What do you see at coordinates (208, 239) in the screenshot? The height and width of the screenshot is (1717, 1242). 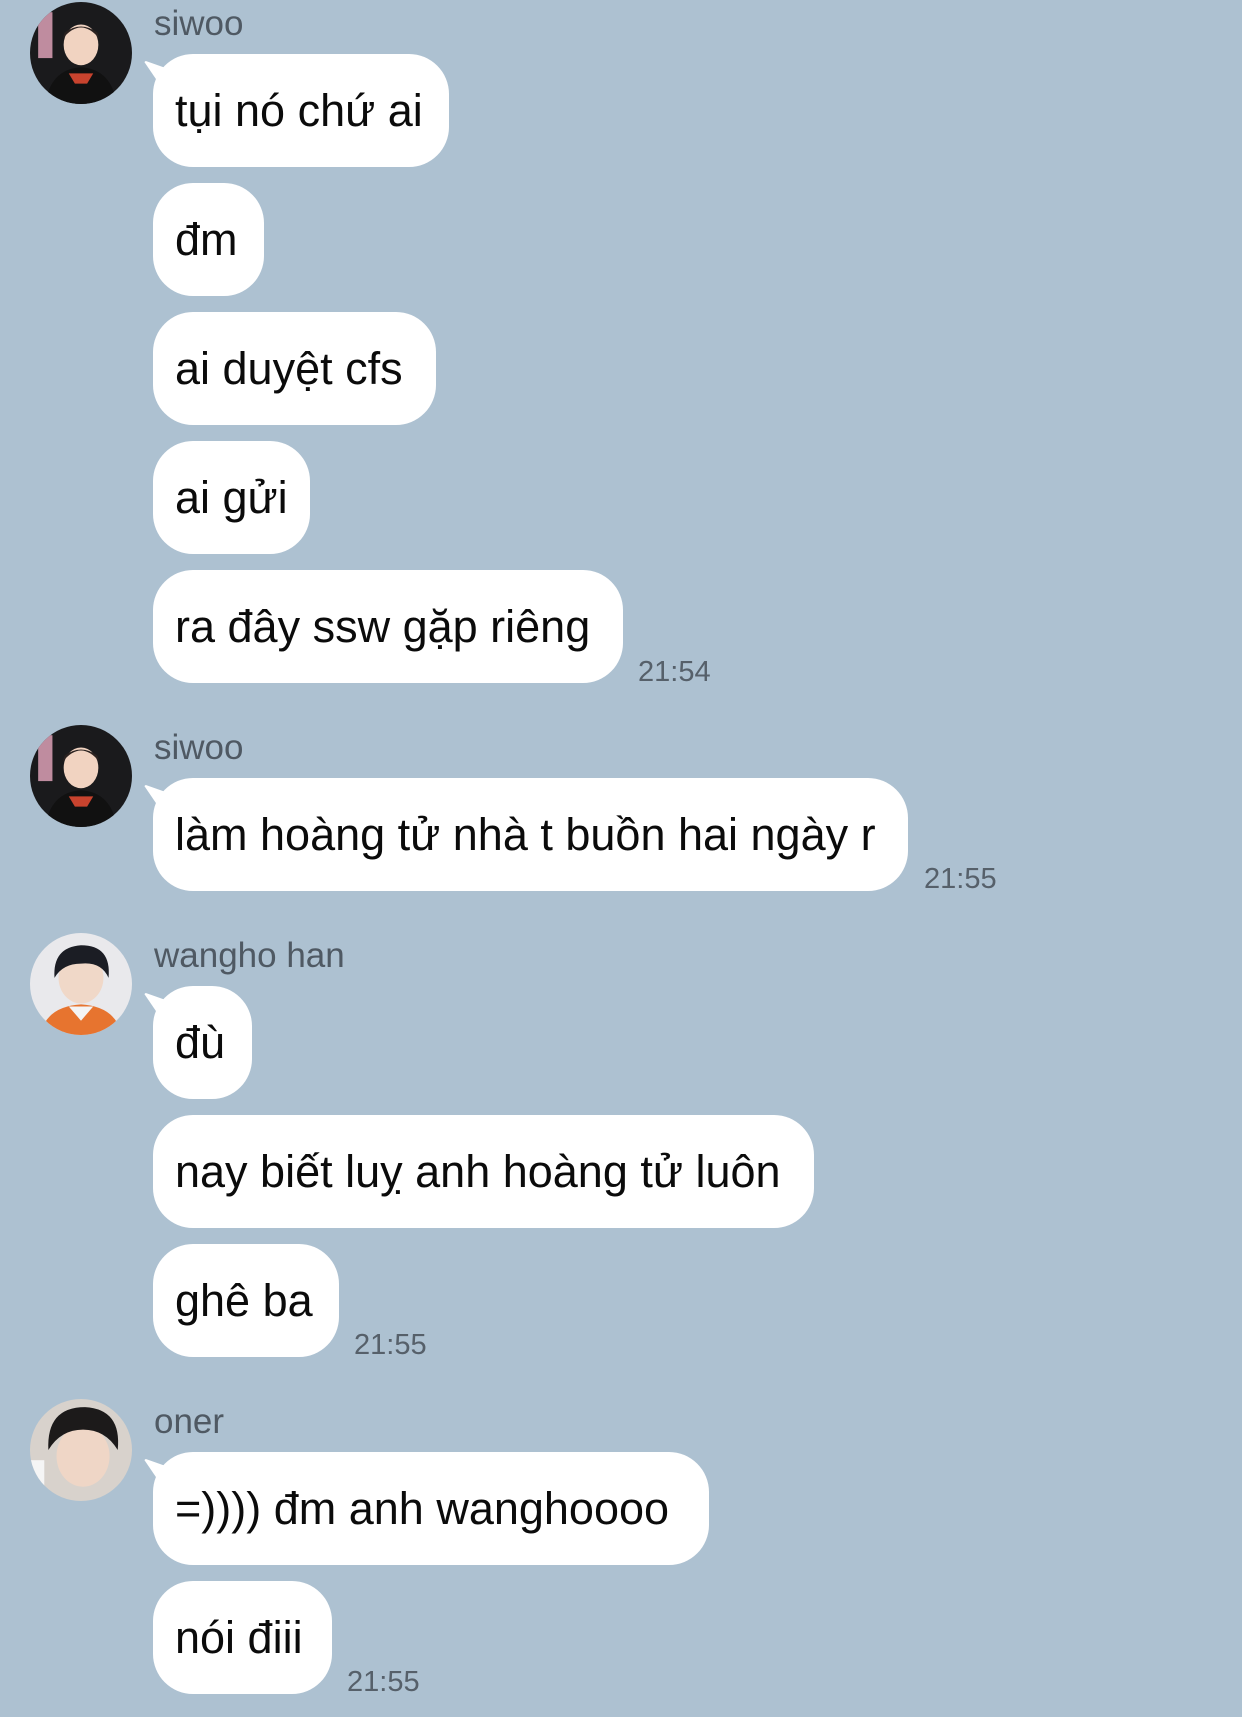 I see `message-bubble: đm` at bounding box center [208, 239].